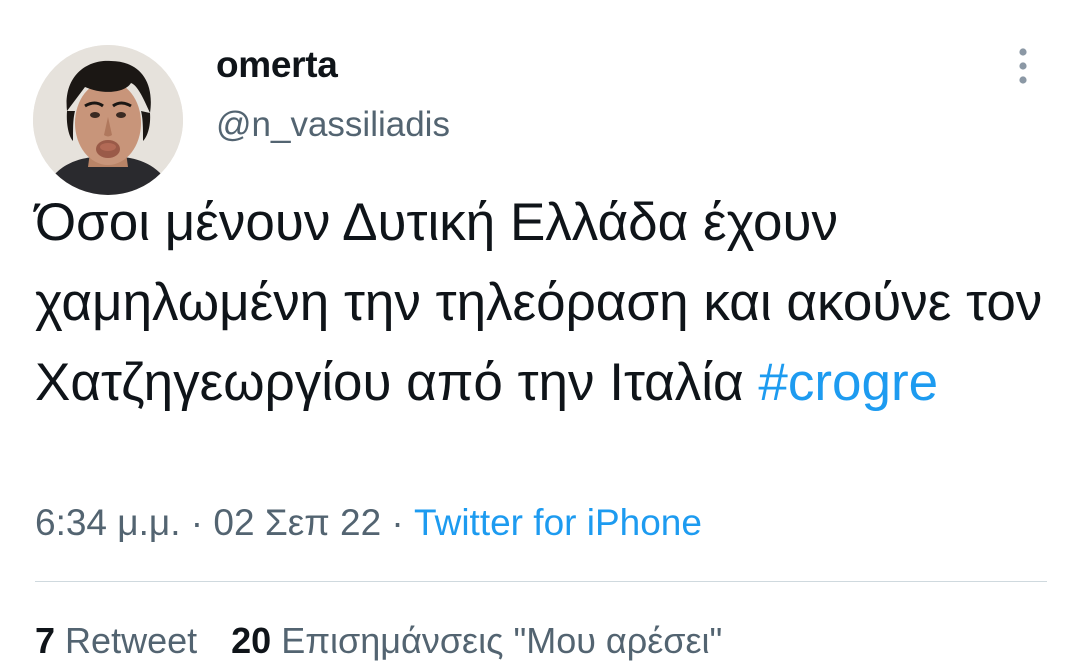 Image resolution: width=1080 pixels, height=668 pixels. I want to click on retweets-stat: 7 Retweet, so click(116, 640).